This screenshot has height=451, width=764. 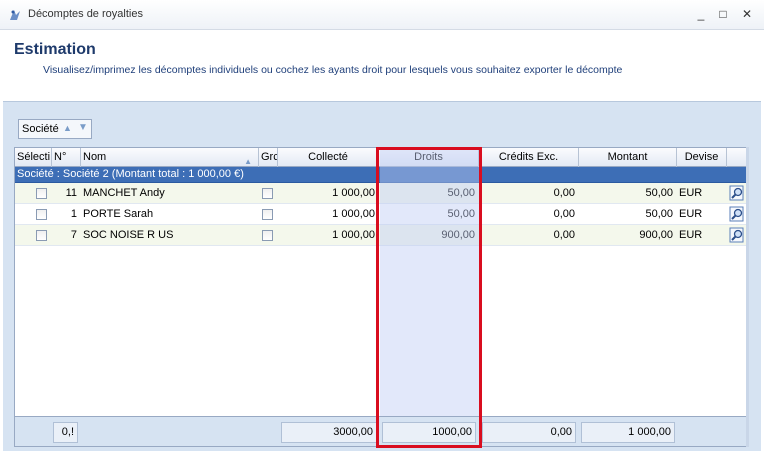 I want to click on cell-name: MANCHET Andy, so click(x=124, y=193).